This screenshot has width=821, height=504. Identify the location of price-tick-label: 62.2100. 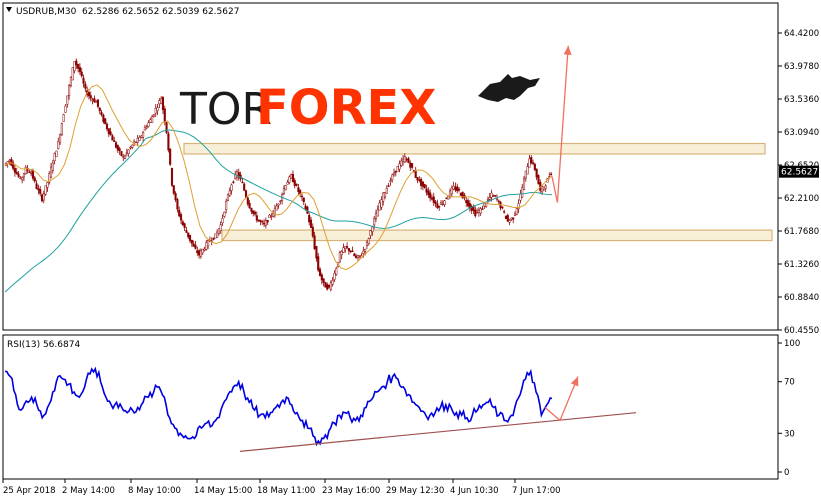
(801, 199).